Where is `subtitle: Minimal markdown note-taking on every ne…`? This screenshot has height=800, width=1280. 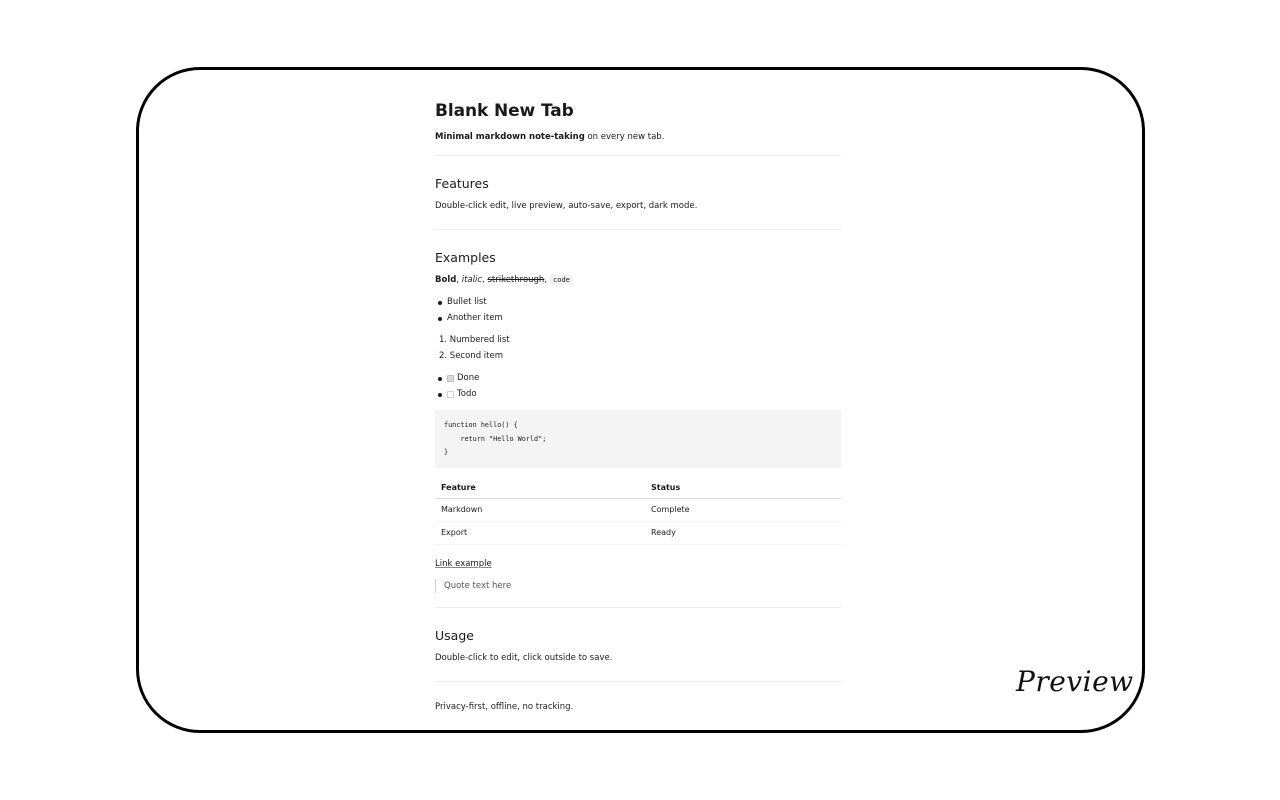
subtitle: Minimal markdown note-taking on every ne… is located at coordinates (638, 137).